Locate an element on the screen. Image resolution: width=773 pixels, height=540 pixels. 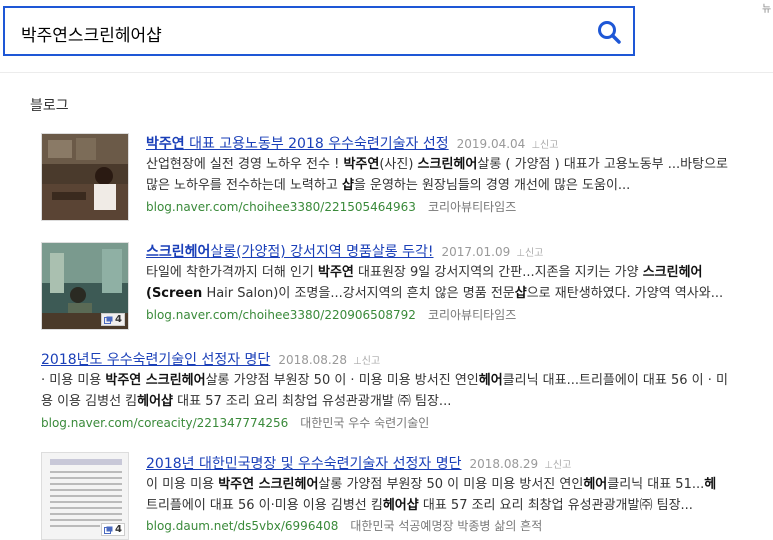
corner-label: 뉴 is located at coordinates (767, 9).